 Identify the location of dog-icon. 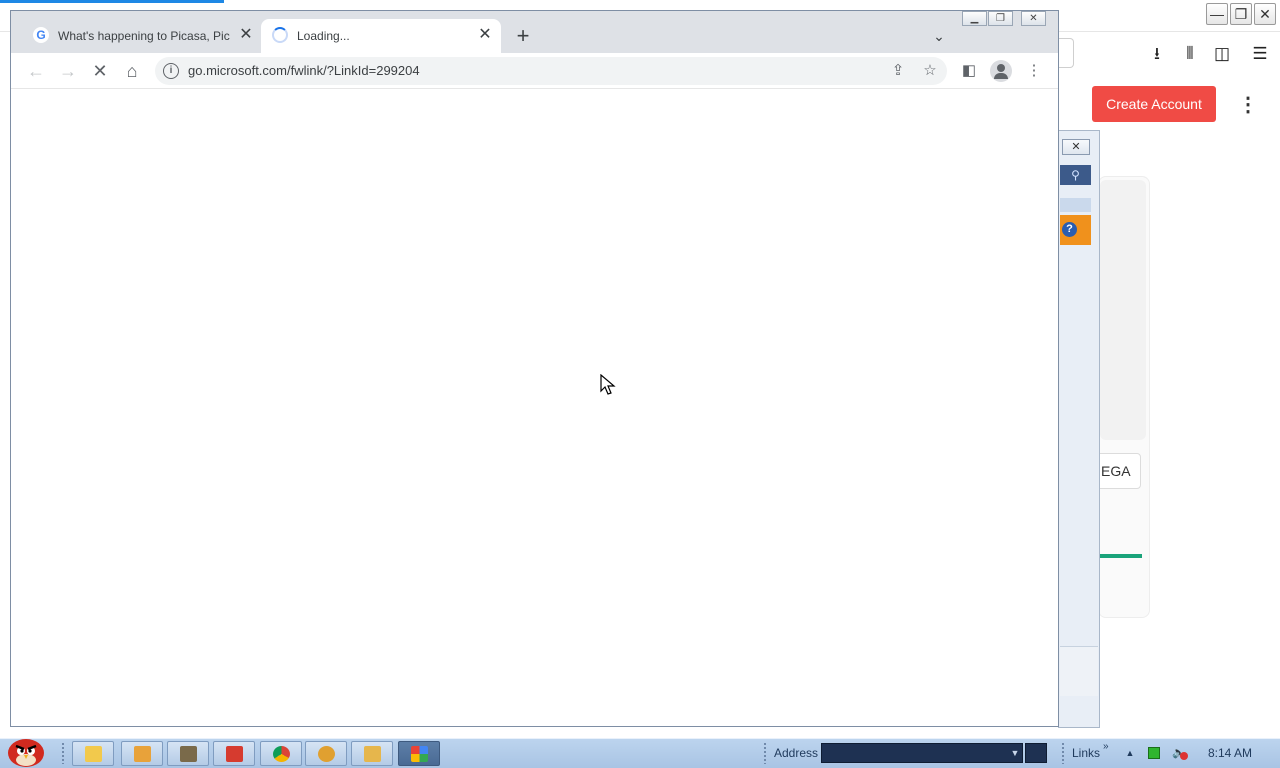
(372, 754).